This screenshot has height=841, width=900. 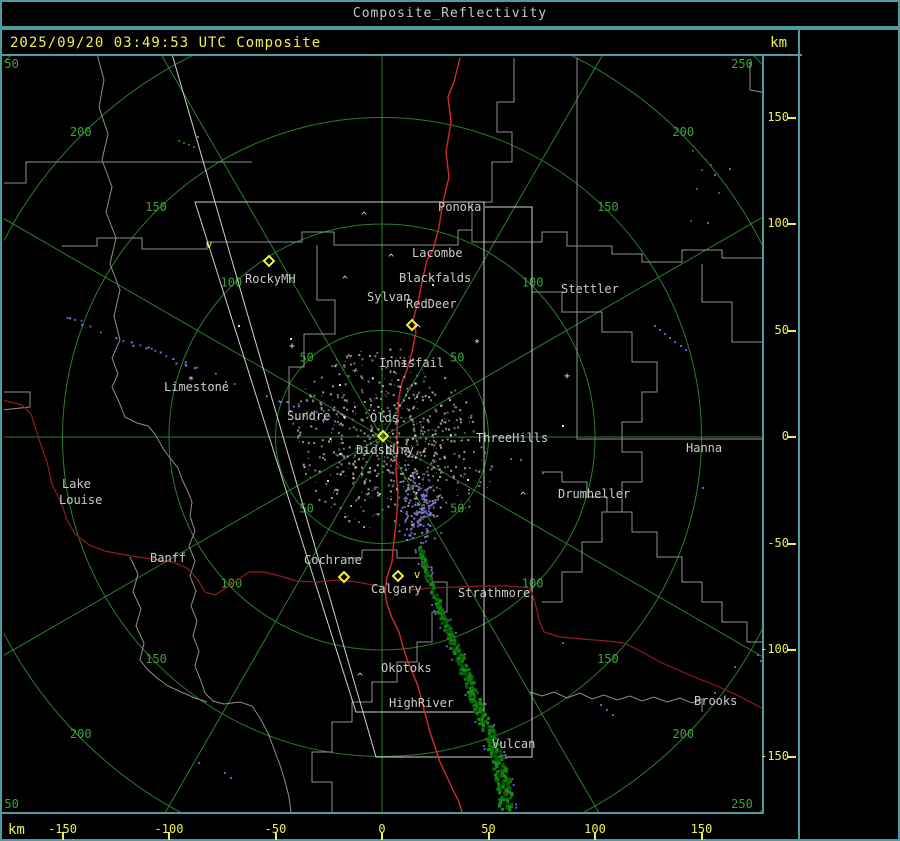 What do you see at coordinates (778, 223) in the screenshot?
I see `y-tick-label: 100` at bounding box center [778, 223].